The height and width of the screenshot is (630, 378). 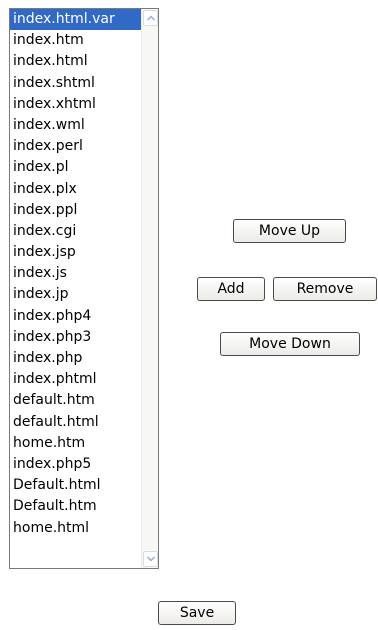 What do you see at coordinates (76, 464) in the screenshot?
I see `list-item: index.php5` at bounding box center [76, 464].